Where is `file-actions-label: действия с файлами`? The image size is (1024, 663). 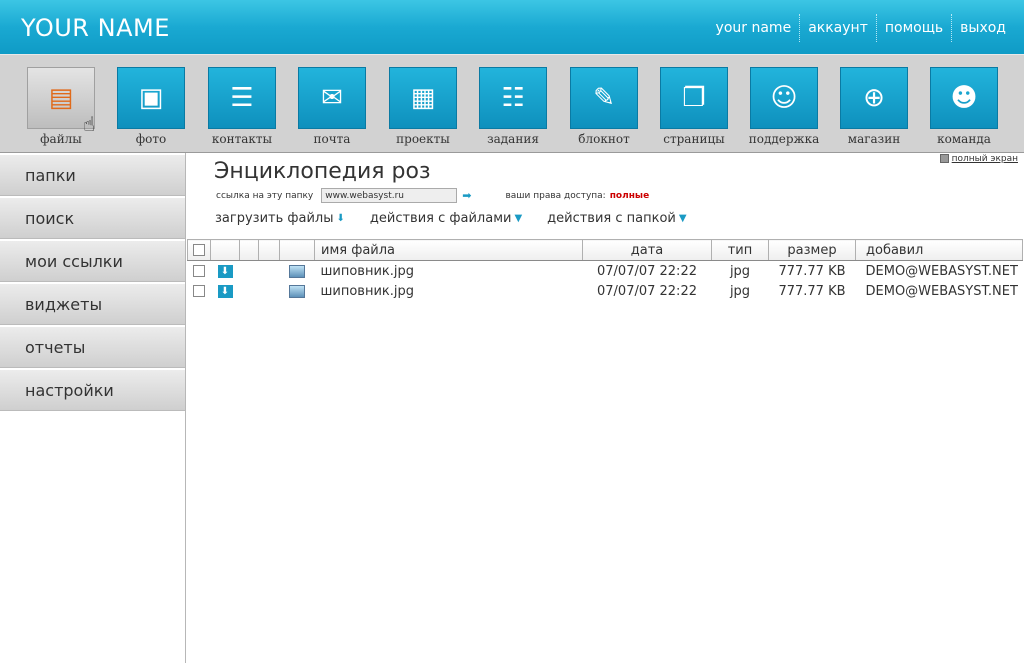
file-actions-label: действия с файлами is located at coordinates (440, 218).